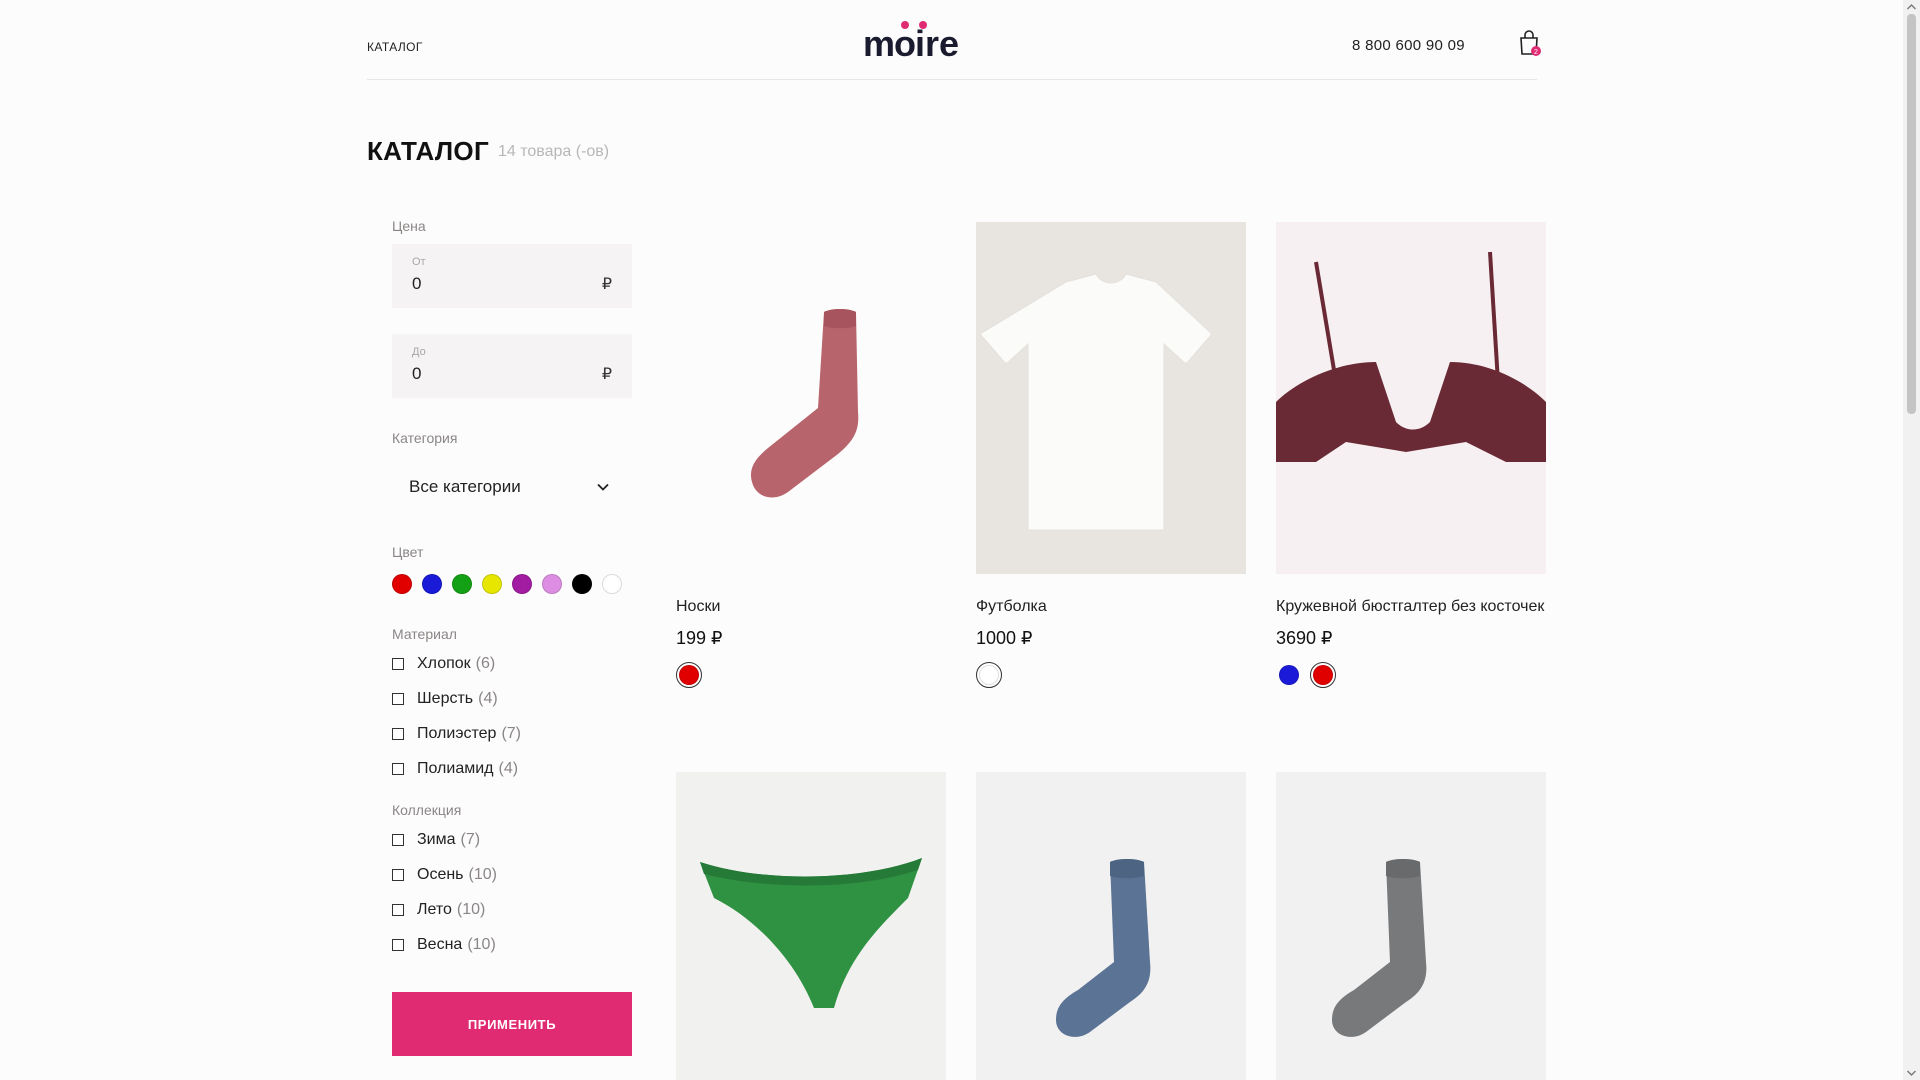 This screenshot has height=1080, width=1920. I want to click on sock-grey-icon, so click(1411, 926).